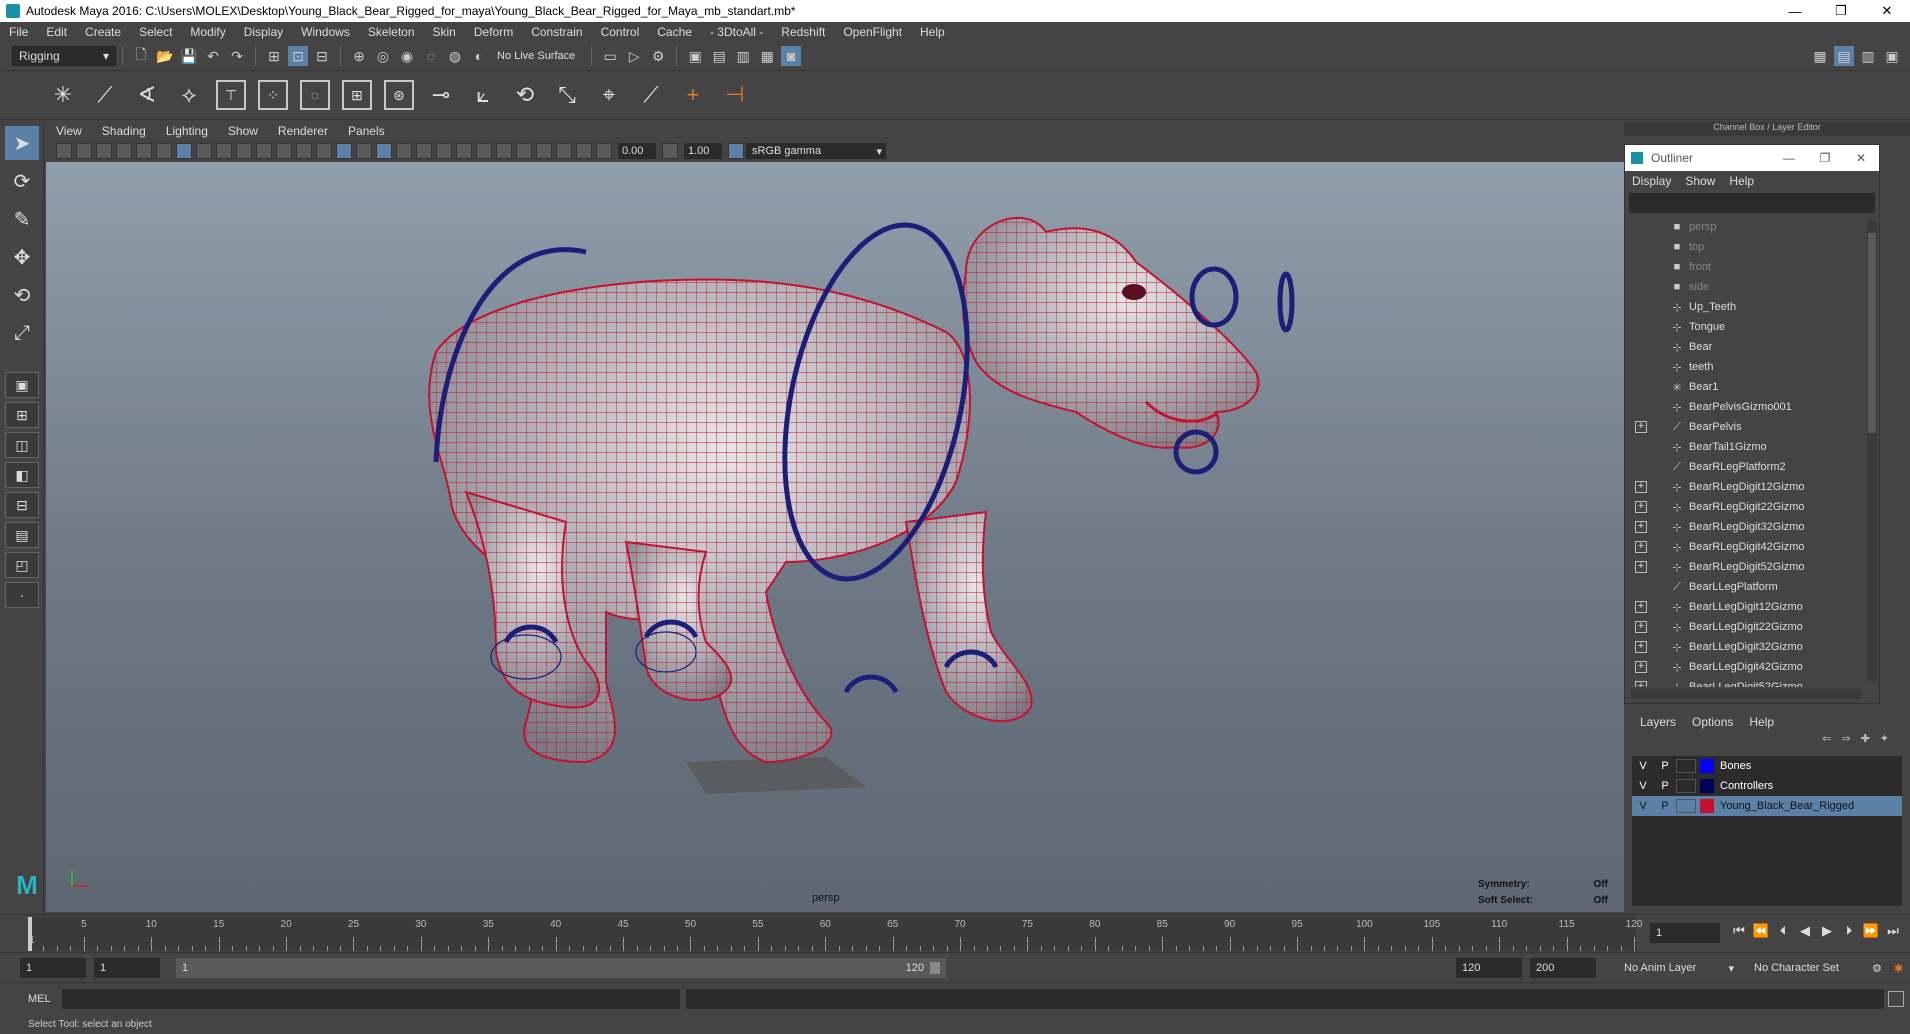 This screenshot has width=1910, height=1034. Describe the element at coordinates (584, 151) in the screenshot. I see `xray-joints-icon` at that location.